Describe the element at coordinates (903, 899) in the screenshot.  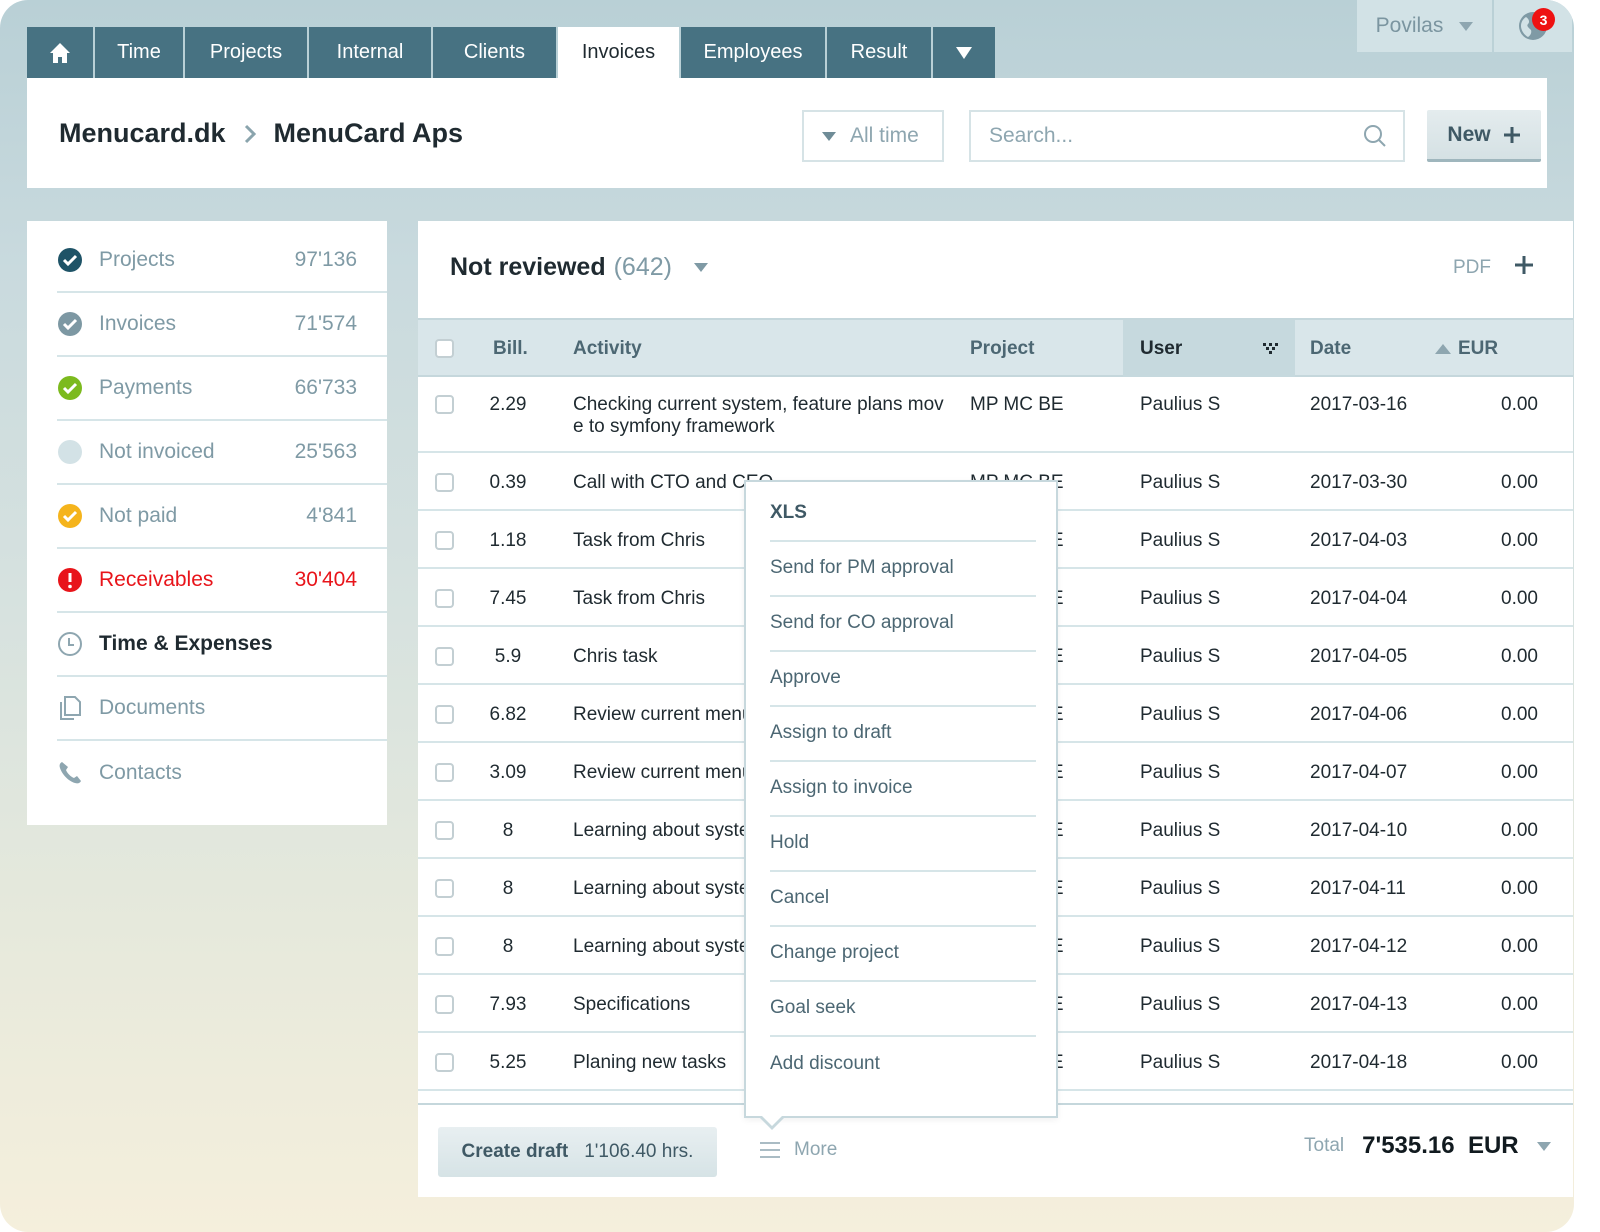
I see `menu-item-cancel: Cancel` at that location.